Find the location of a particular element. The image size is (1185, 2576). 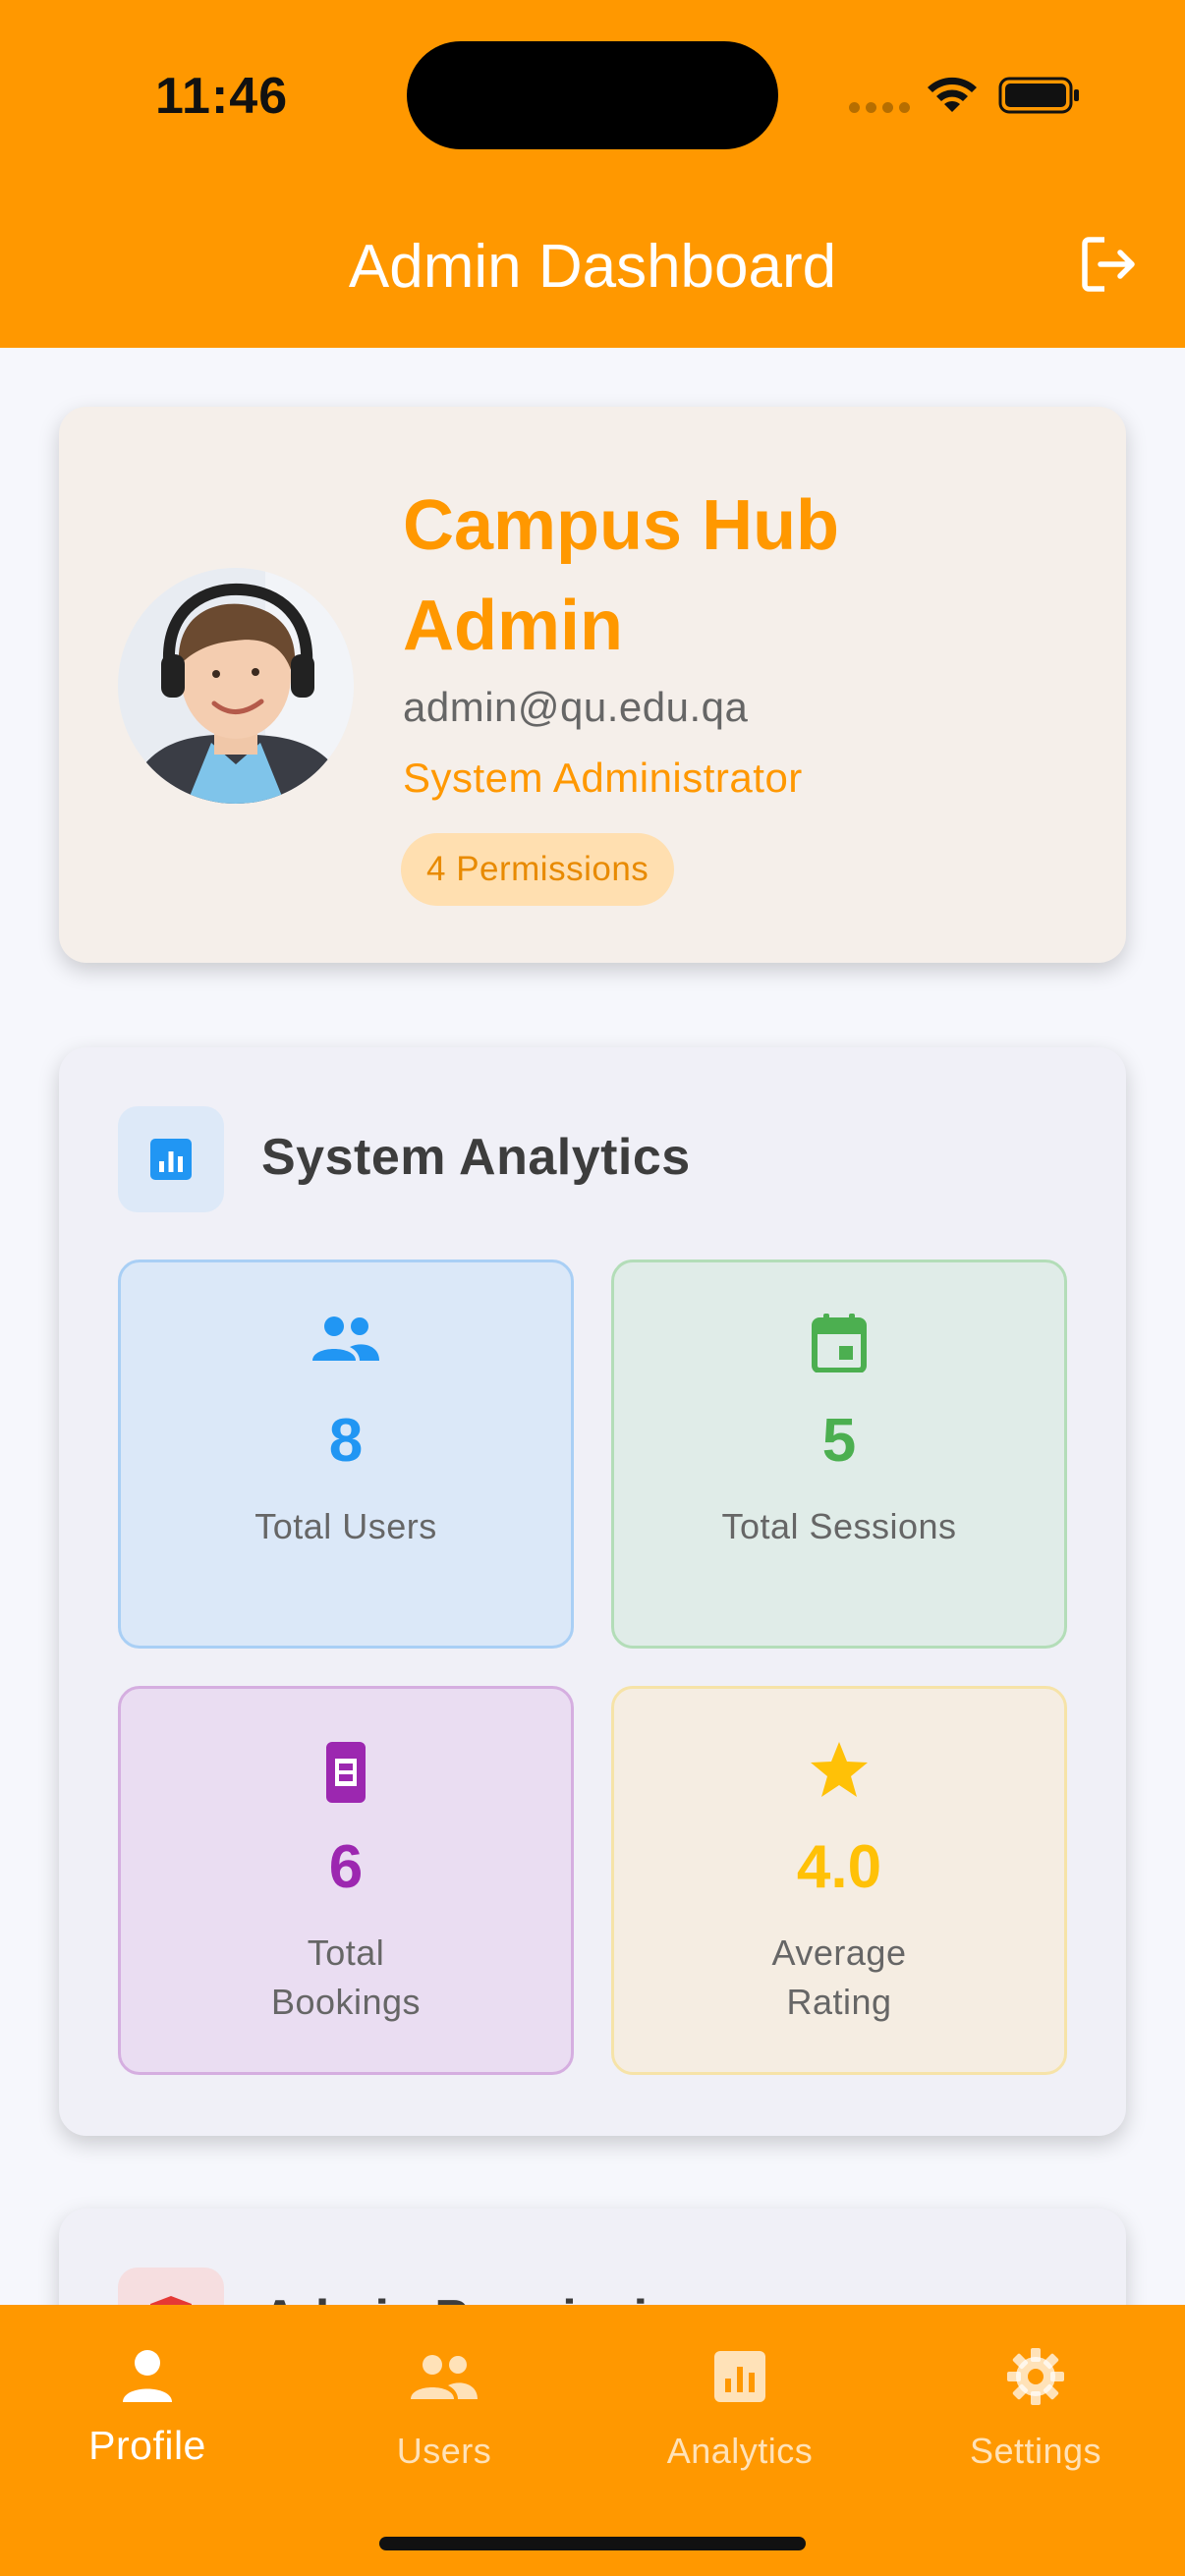

stat-value: 8 is located at coordinates (346, 1441).